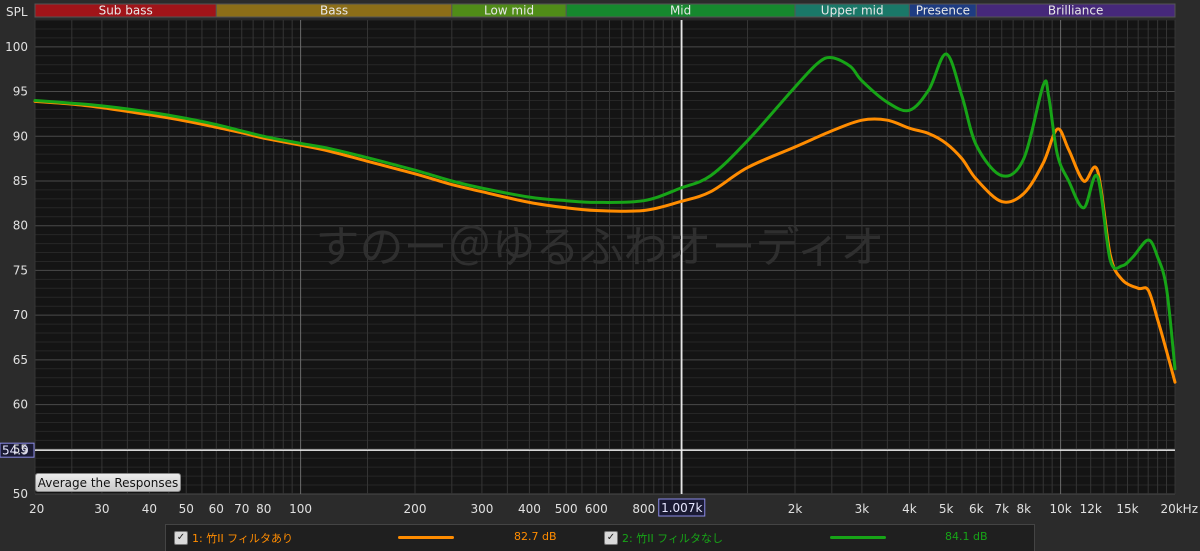  What do you see at coordinates (535, 536) in the screenshot?
I see `series-1-value: 82.7 dB` at bounding box center [535, 536].